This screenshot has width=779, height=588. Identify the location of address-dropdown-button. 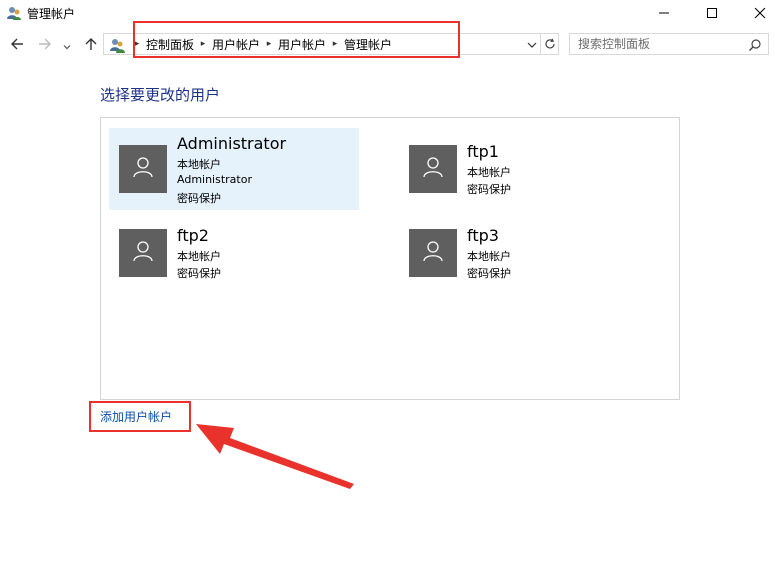
(532, 44).